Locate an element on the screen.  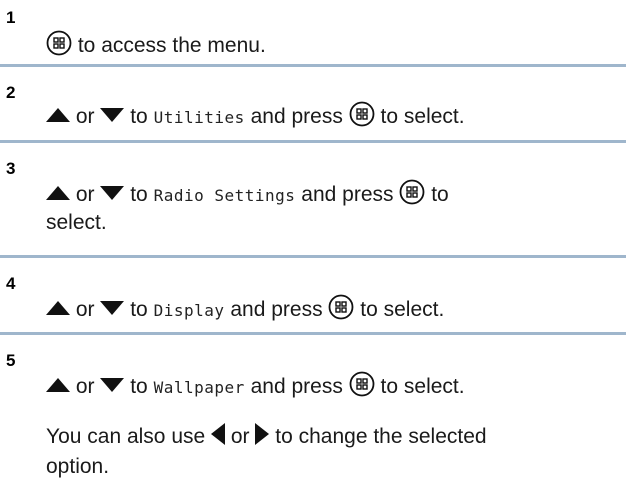
step-number: 5 is located at coordinates (11, 360).